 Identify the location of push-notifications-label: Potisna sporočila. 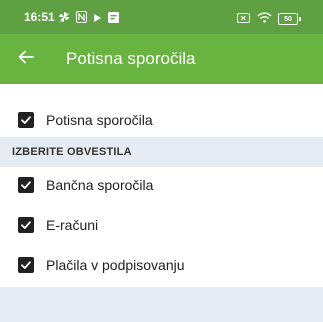
(99, 120).